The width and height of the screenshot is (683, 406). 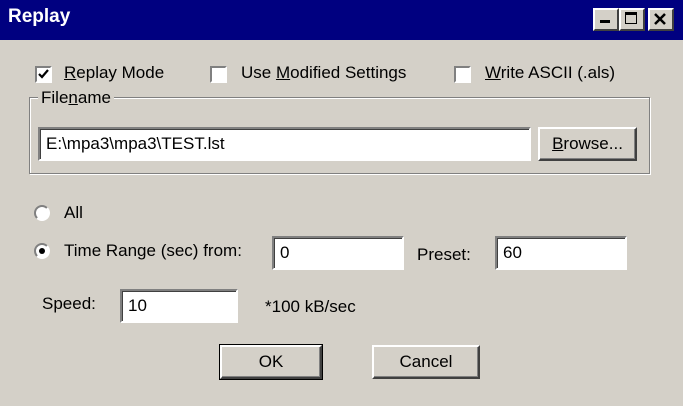 I want to click on radio-selected-dot, so click(x=42, y=251).